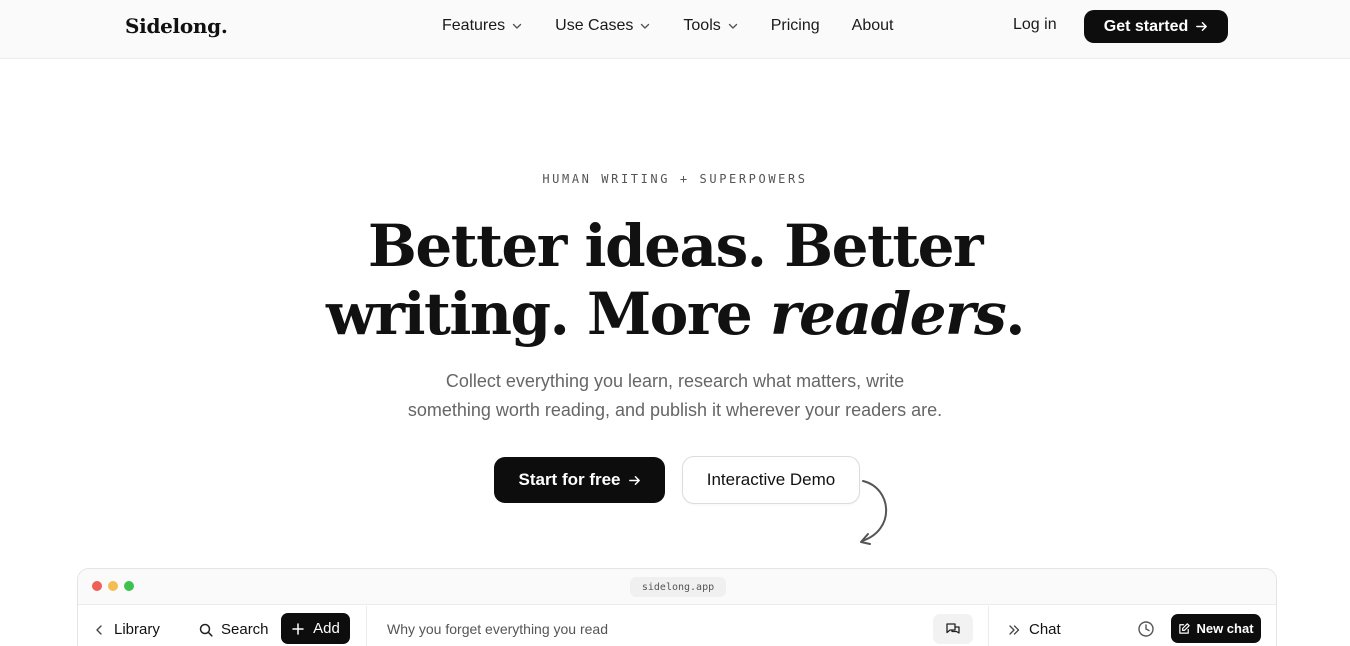 Image resolution: width=1350 pixels, height=646 pixels. I want to click on toggle-chat-button, so click(953, 629).